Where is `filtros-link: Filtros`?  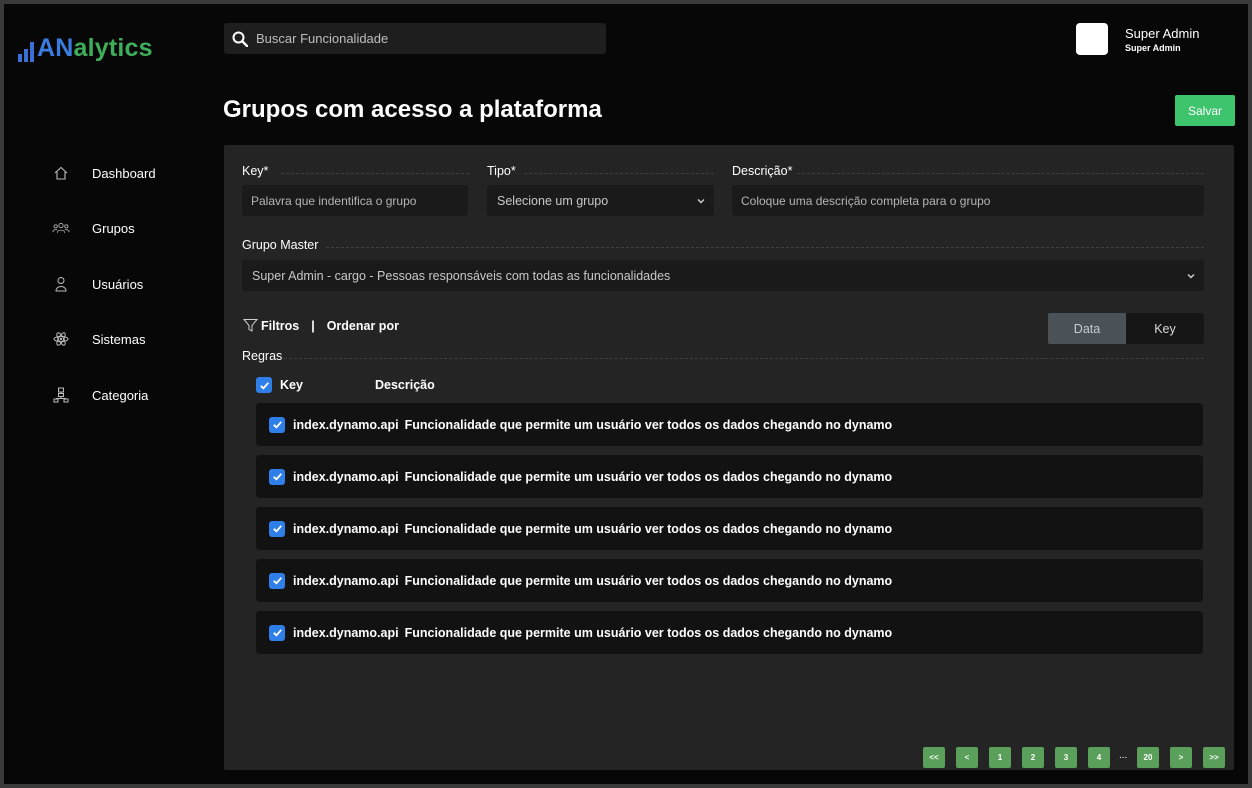
filtros-link: Filtros is located at coordinates (280, 326).